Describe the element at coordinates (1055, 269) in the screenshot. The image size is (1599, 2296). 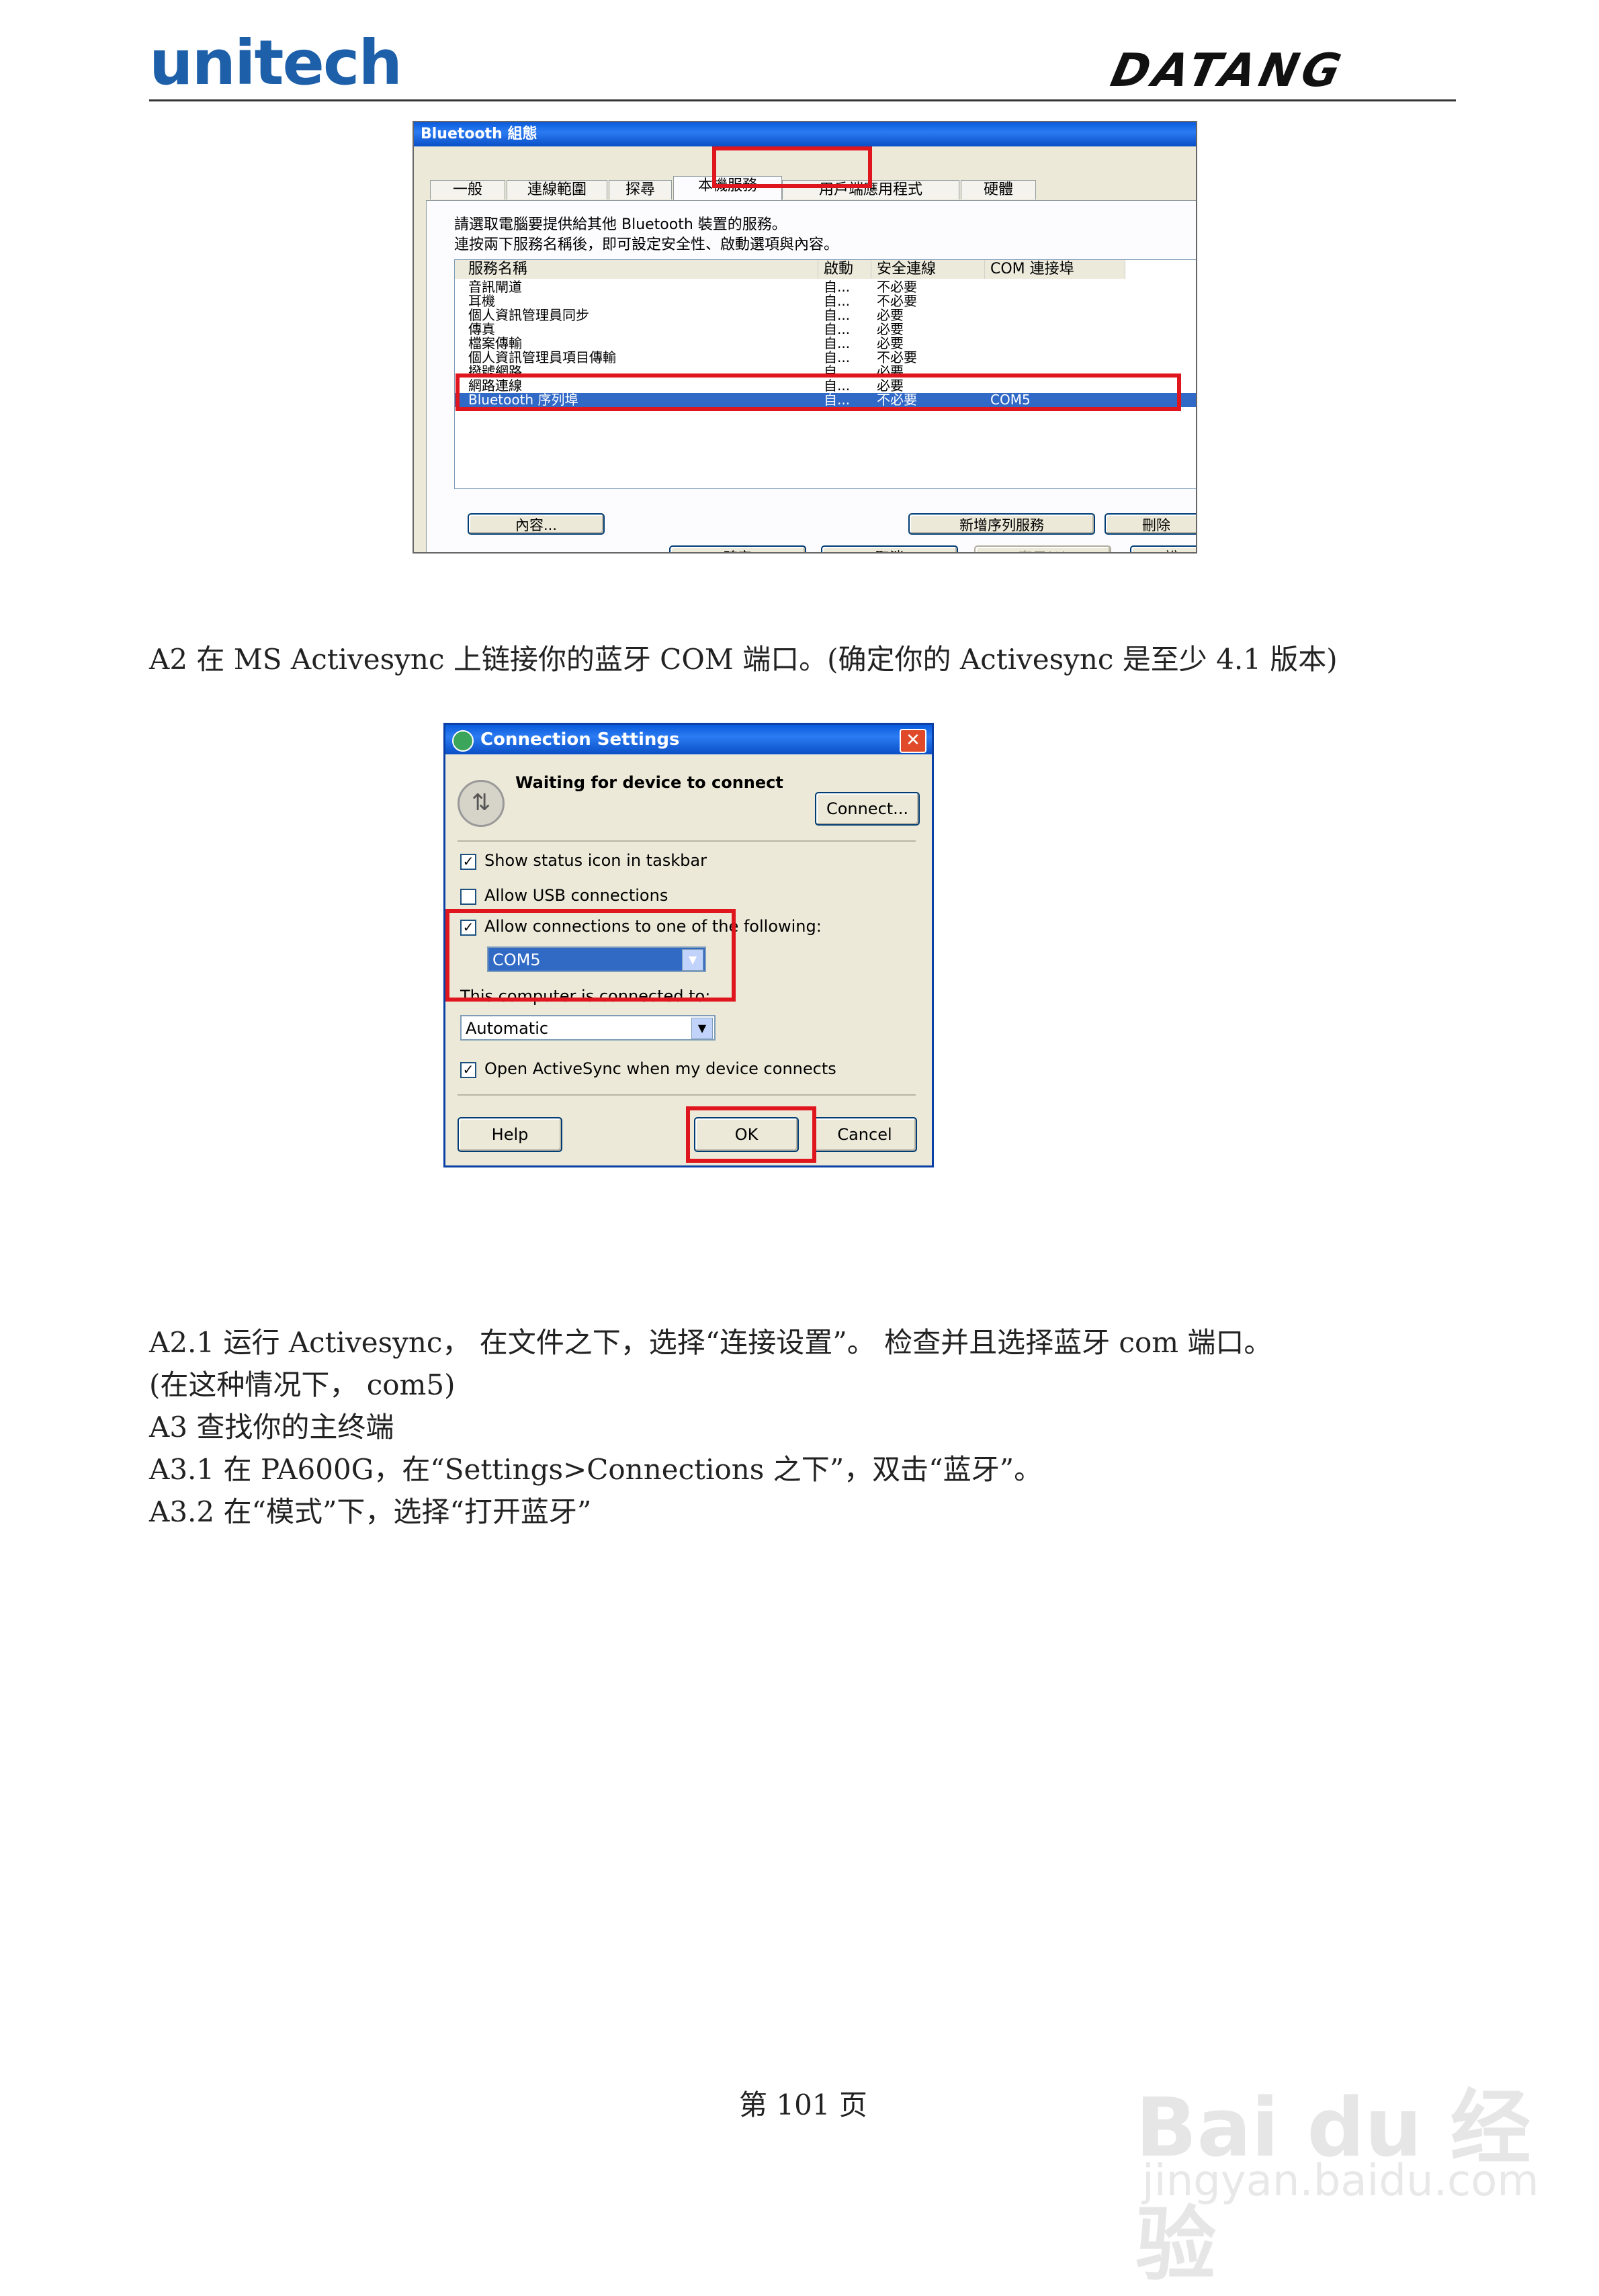
I see `column-header-com: COM 連接埠` at that location.